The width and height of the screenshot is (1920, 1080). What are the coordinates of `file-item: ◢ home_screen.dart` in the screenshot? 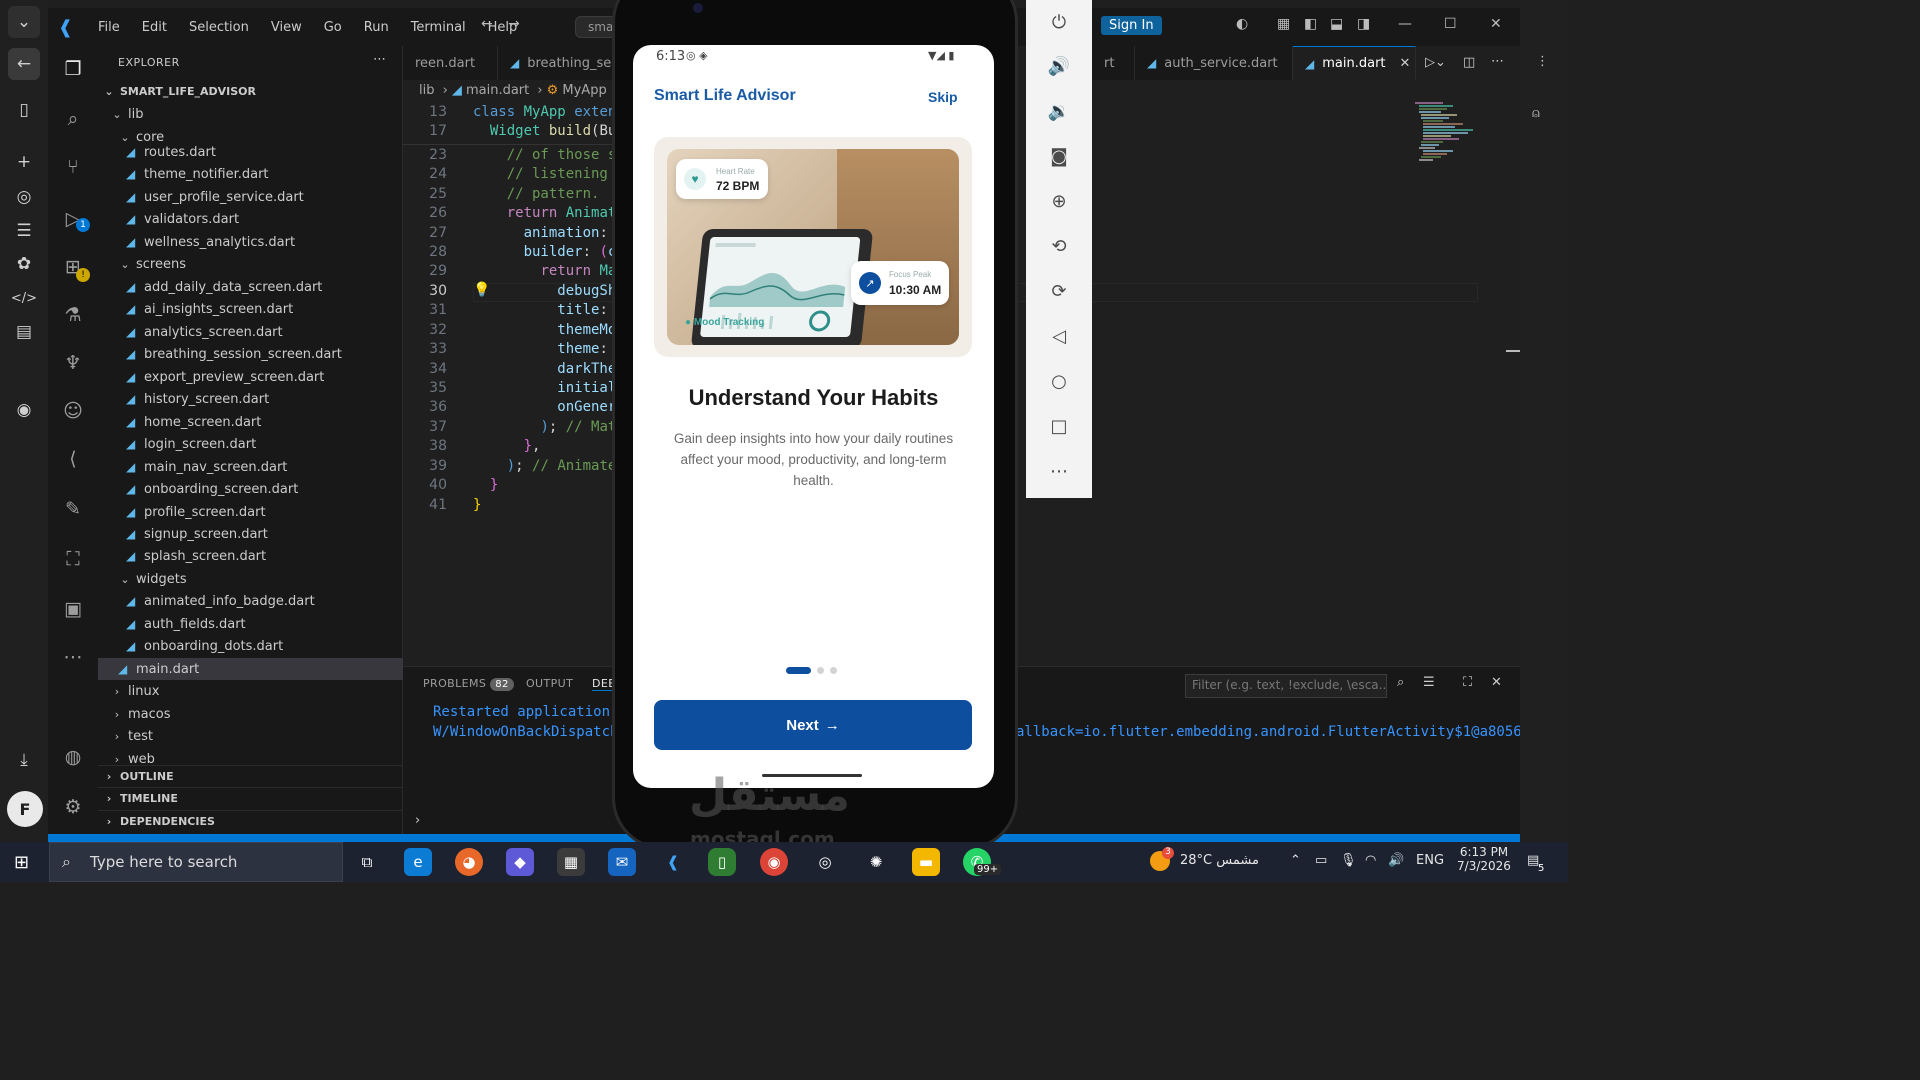 It's located at (250, 422).